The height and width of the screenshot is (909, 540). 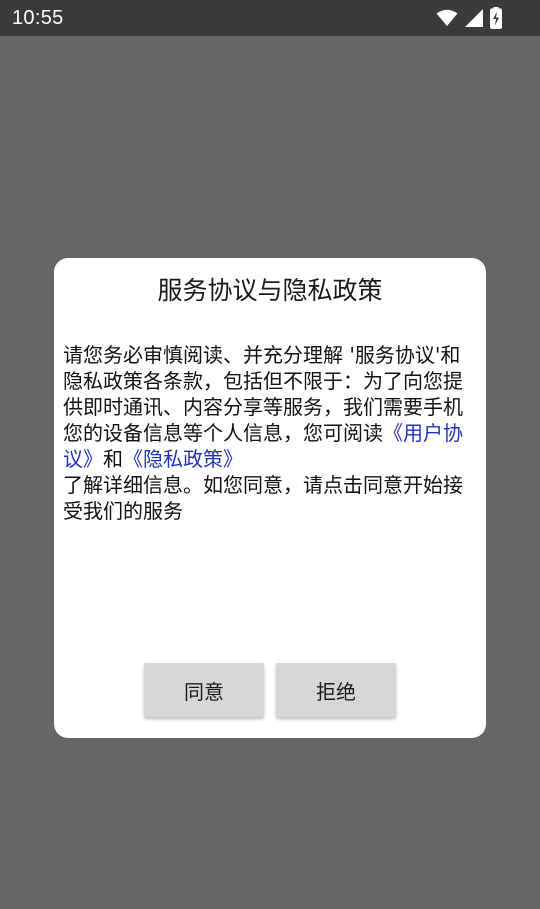 I want to click on status-bar: 10:55, so click(x=270, y=18).